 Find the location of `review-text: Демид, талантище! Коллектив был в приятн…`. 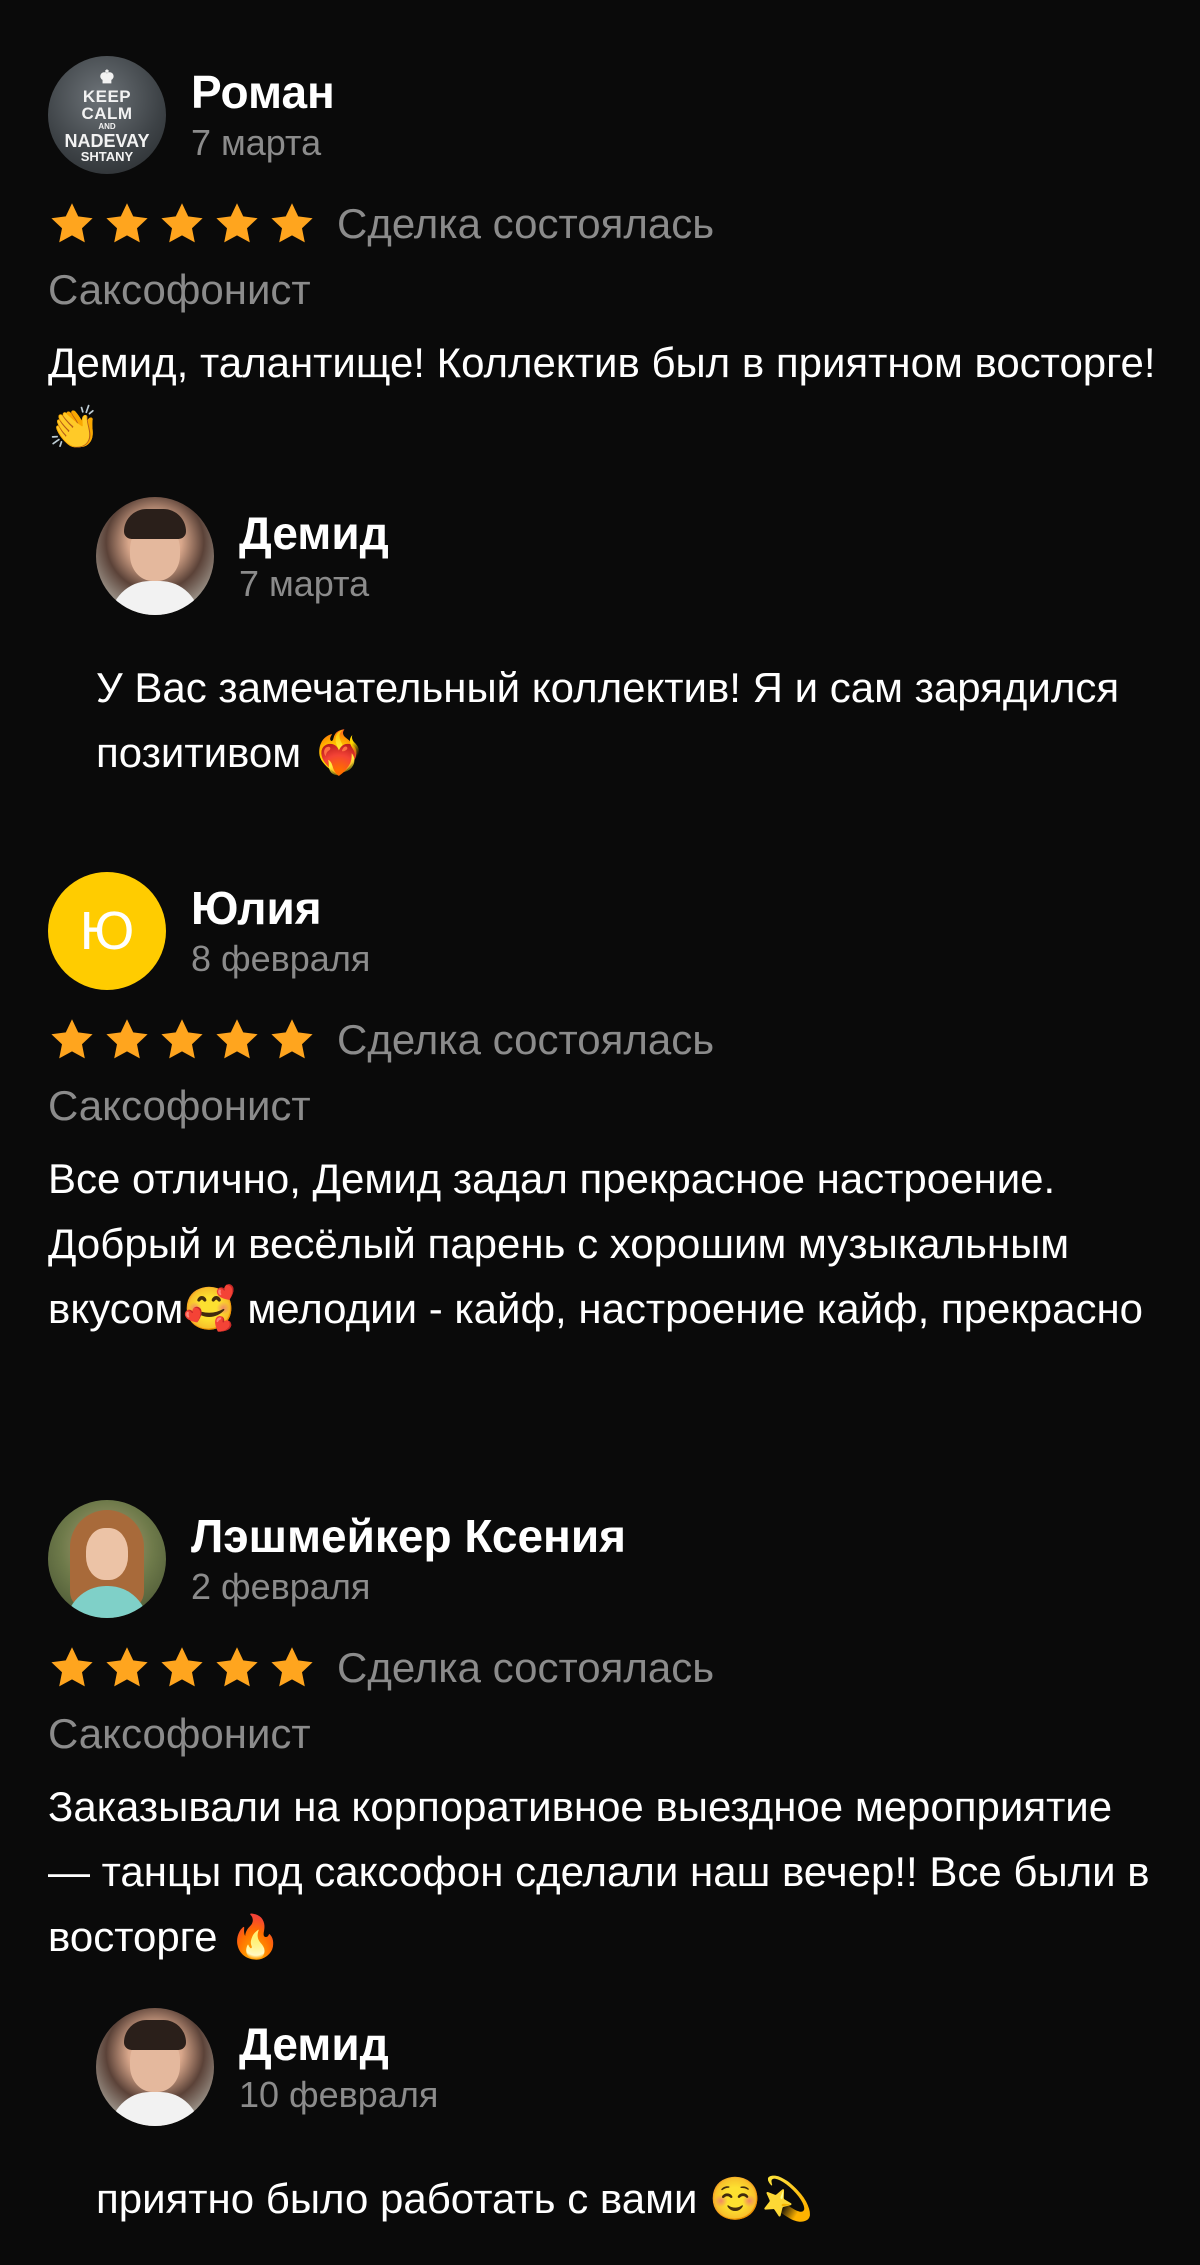

review-text: Демид, талантище! Коллектив был в приятн… is located at coordinates (602, 395).